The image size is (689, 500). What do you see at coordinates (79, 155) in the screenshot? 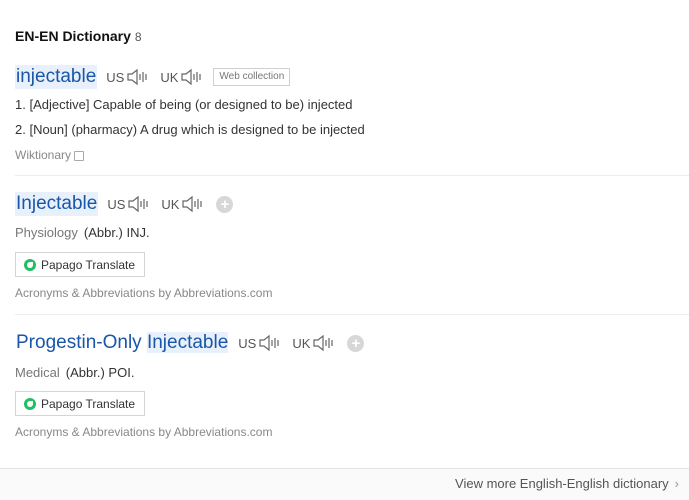
I see `external-link-icon` at bounding box center [79, 155].